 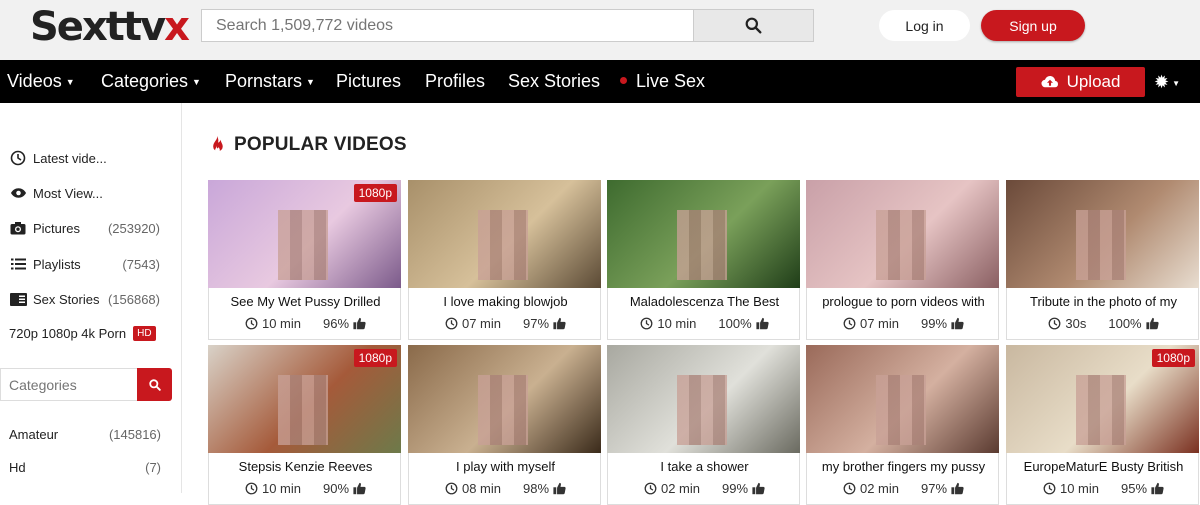 What do you see at coordinates (903, 301) in the screenshot?
I see `video-title: prologue to porn videos with` at bounding box center [903, 301].